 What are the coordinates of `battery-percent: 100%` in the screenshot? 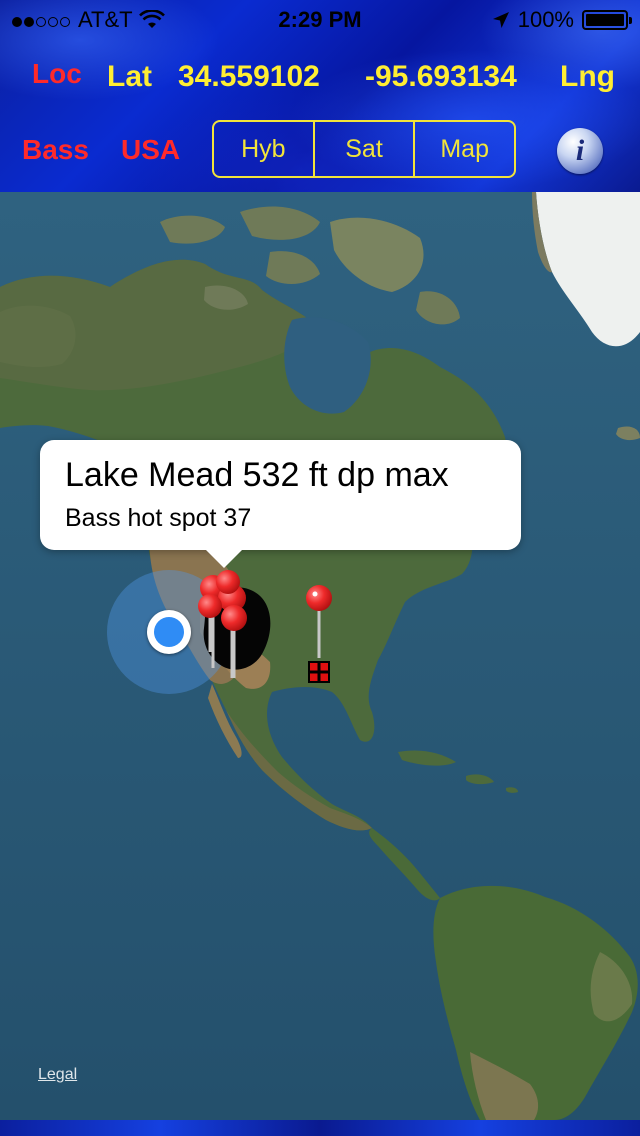 It's located at (545, 19).